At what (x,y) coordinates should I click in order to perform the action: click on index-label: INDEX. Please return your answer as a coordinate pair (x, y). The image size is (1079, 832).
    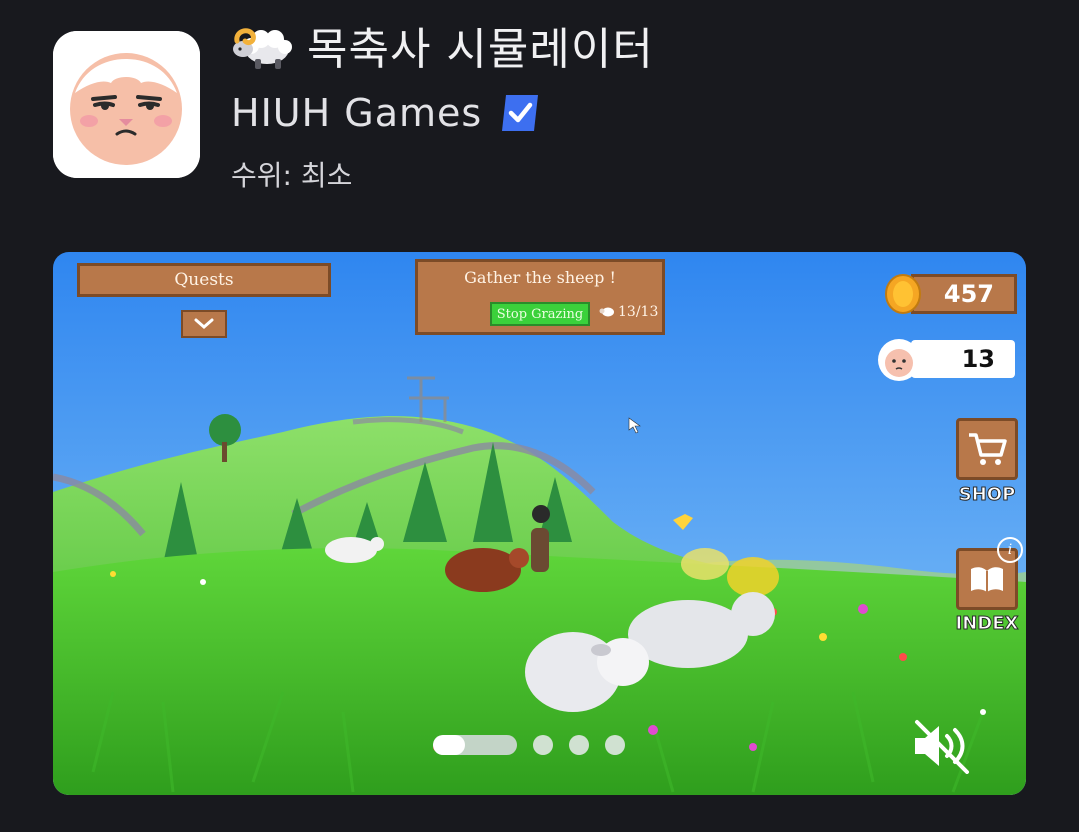
    Looking at the image, I should click on (987, 624).